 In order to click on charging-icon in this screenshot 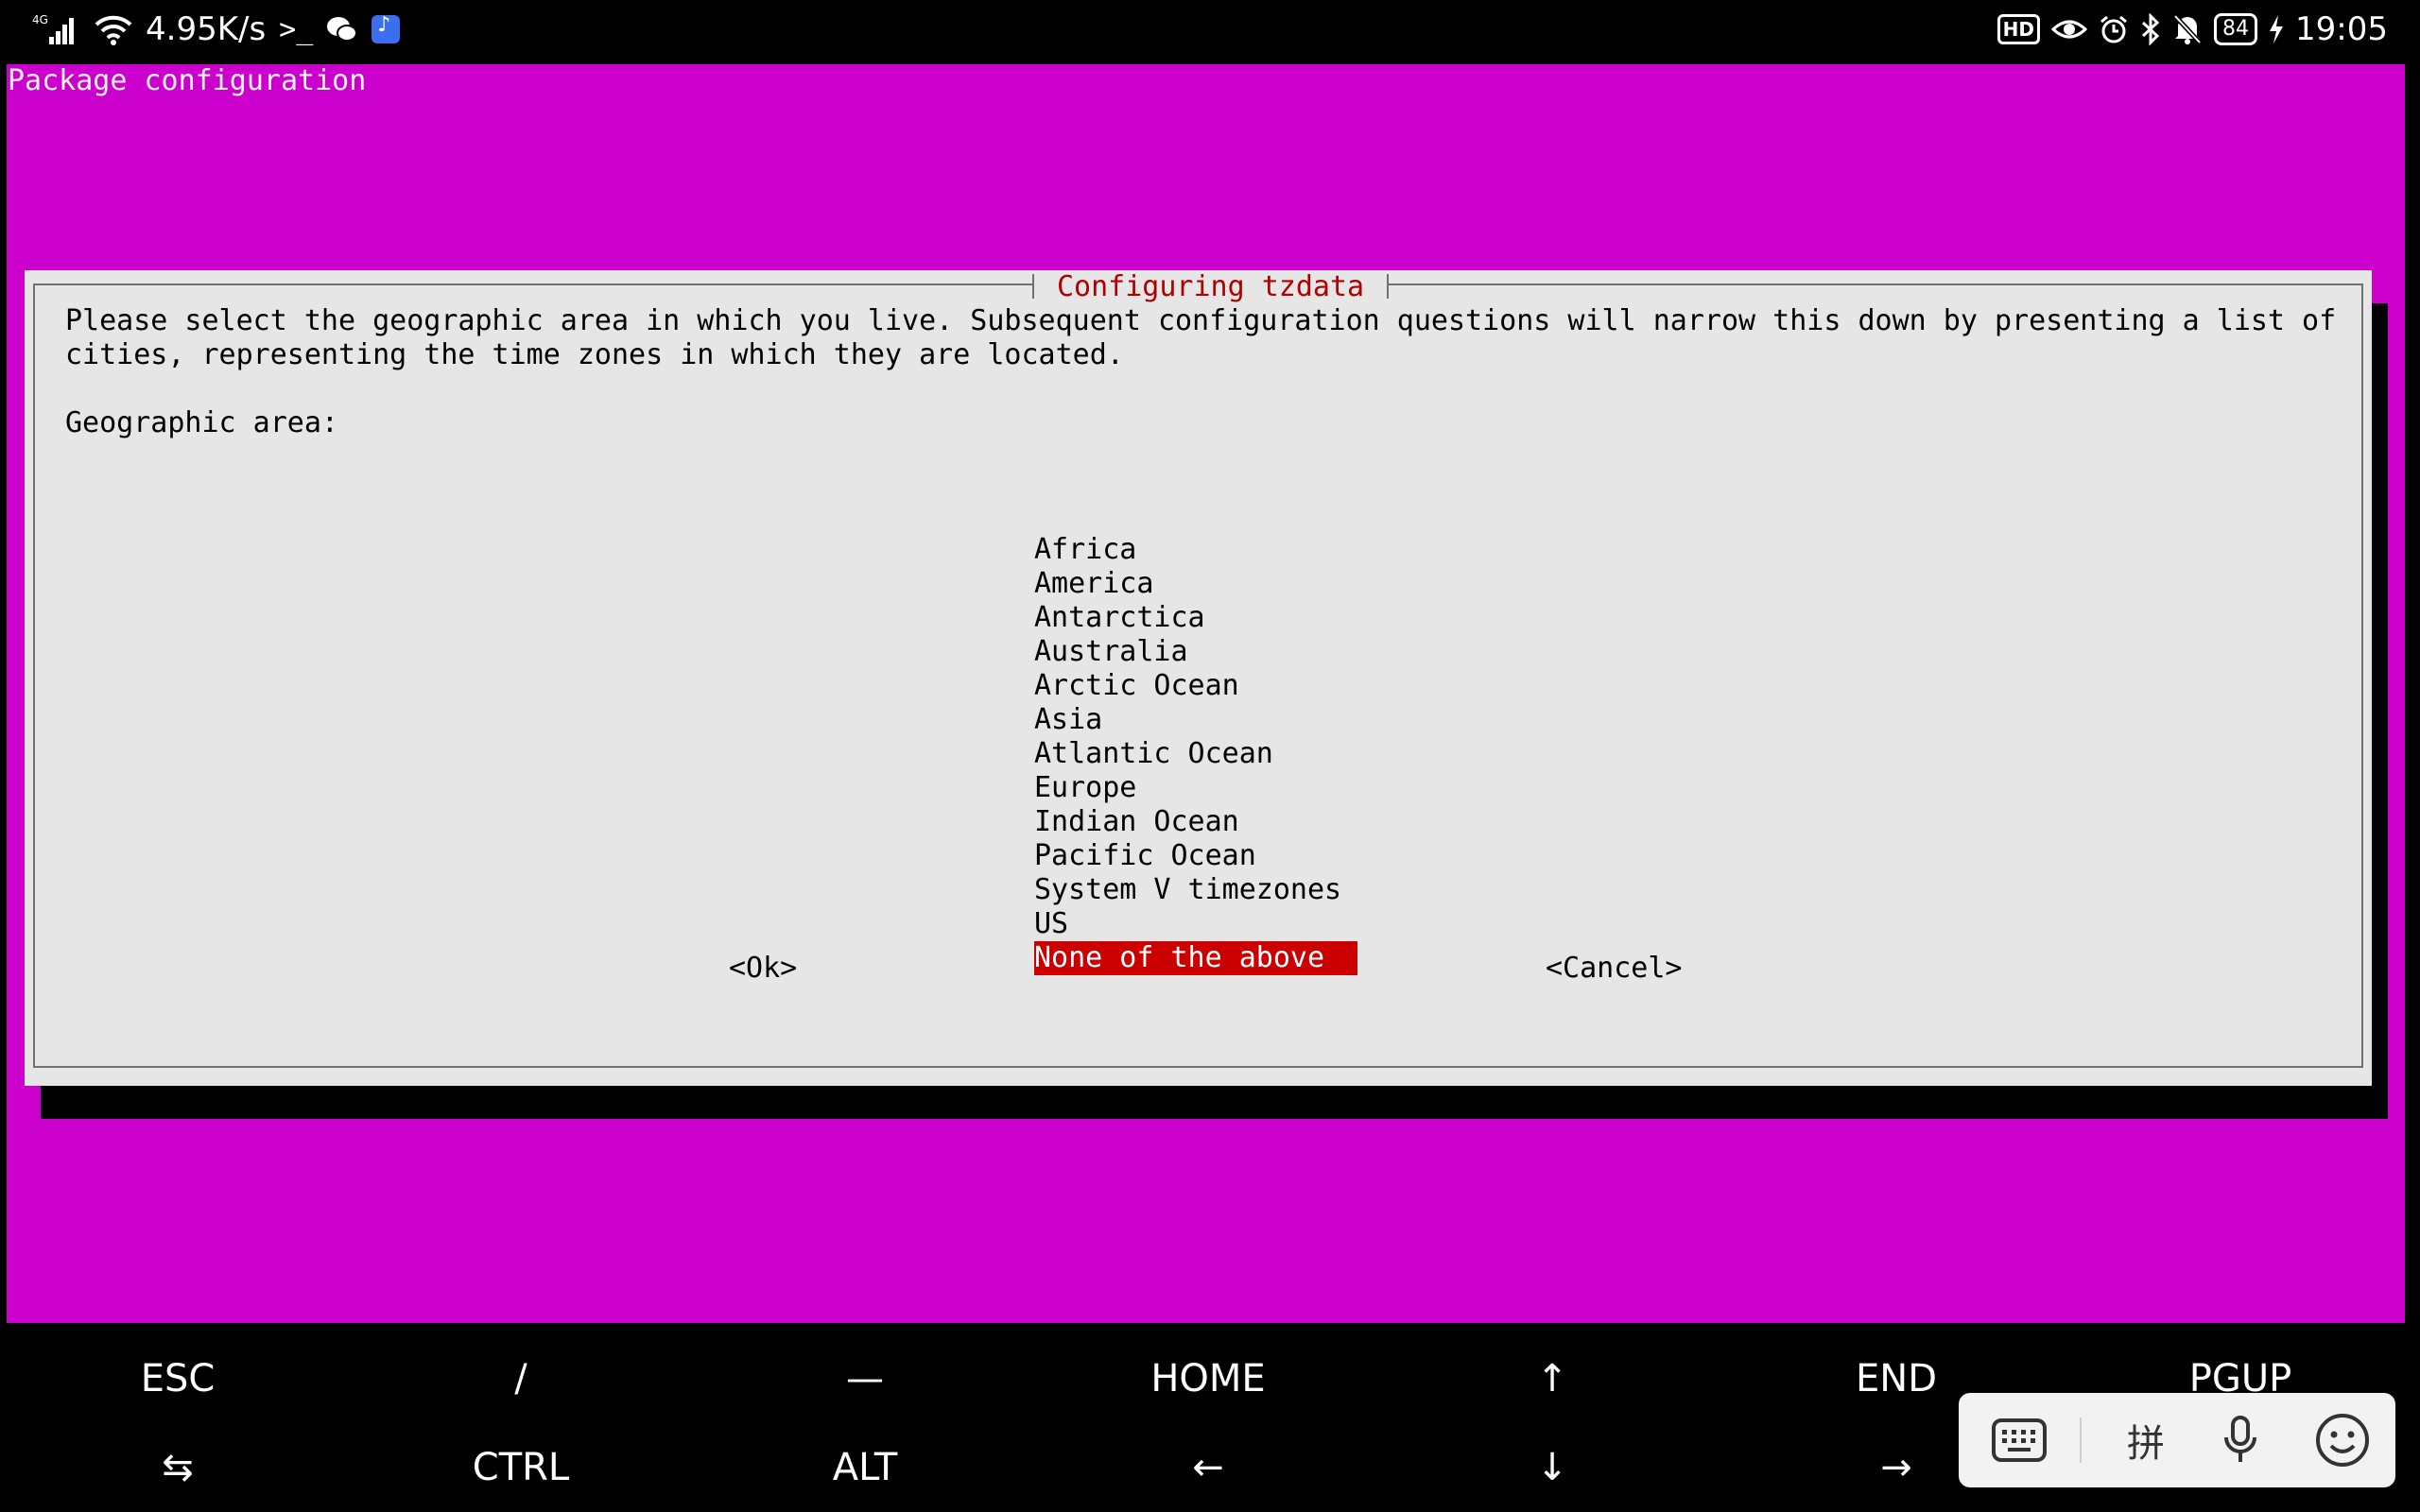, I will do `click(2276, 29)`.